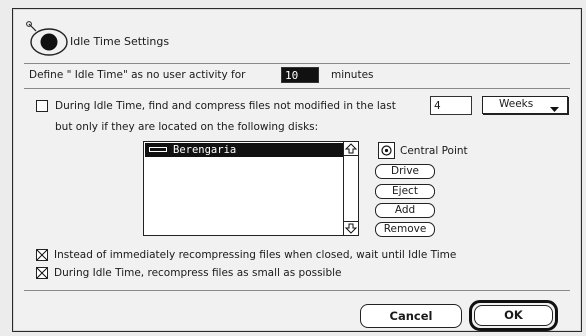  I want to click on list-item: Berengaria, so click(244, 150).